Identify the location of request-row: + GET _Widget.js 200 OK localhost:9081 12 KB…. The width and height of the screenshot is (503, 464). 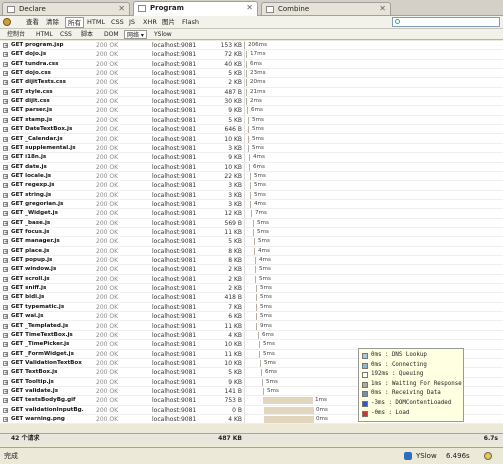
(251, 214).